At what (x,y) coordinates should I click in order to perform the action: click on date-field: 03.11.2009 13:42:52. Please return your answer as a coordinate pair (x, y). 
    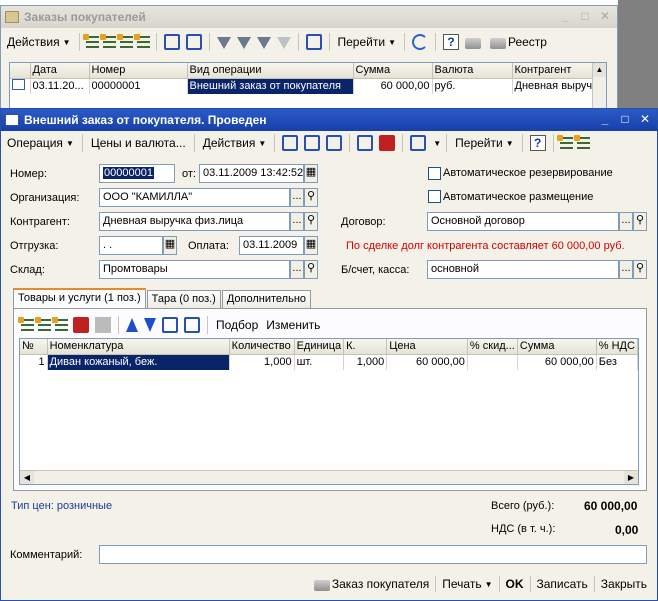
    Looking at the image, I should click on (251, 173).